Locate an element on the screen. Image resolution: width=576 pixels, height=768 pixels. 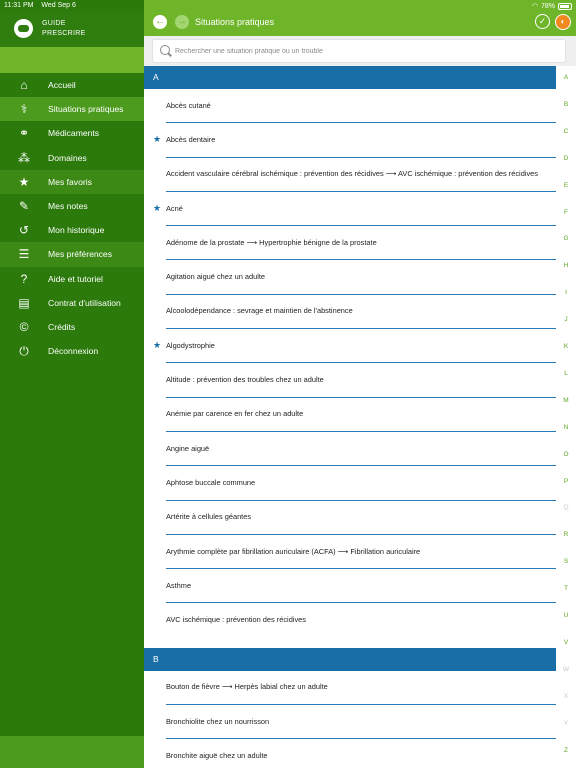
index-letter: U is located at coordinates (566, 615).